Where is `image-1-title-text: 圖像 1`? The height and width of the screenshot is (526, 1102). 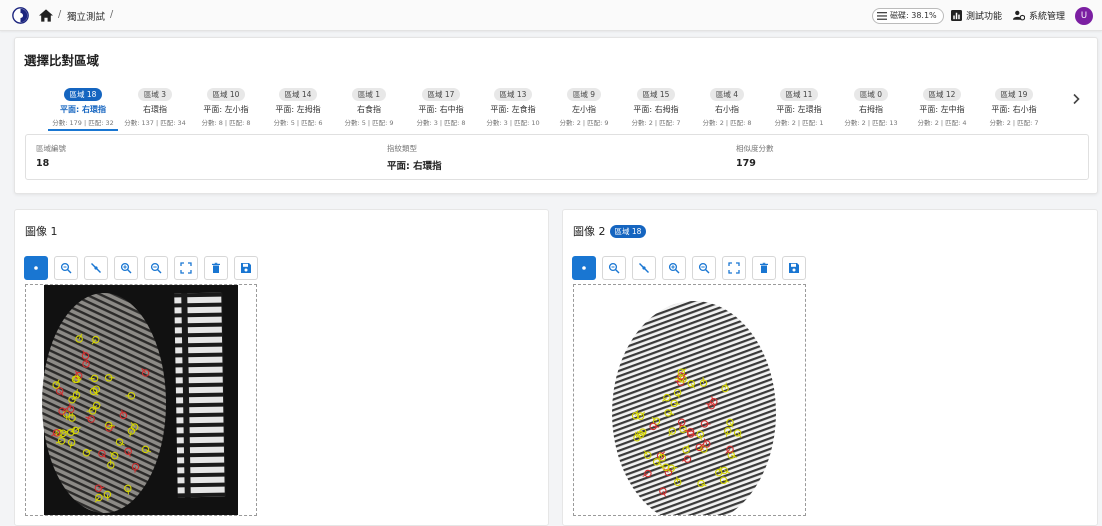 image-1-title-text: 圖像 1 is located at coordinates (41, 231).